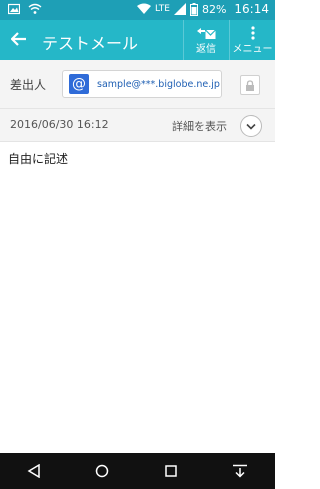 Image resolution: width=320 pixels, height=489 pixels. I want to click on status-bar-left, so click(25, 9).